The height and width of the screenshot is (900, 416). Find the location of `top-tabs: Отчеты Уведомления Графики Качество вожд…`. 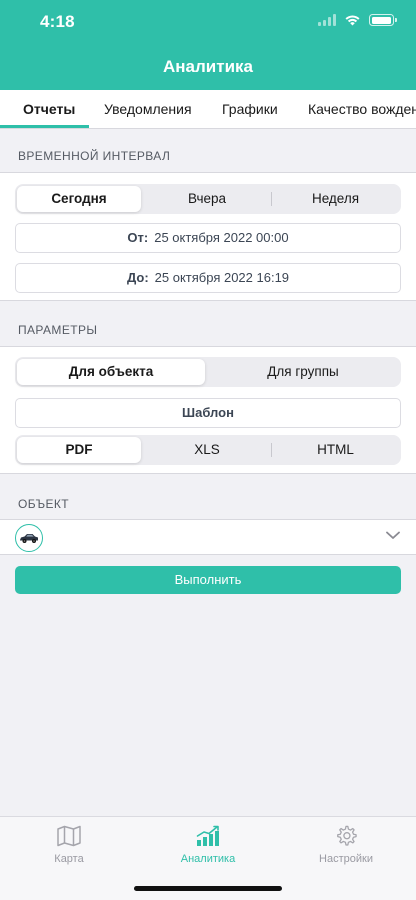

top-tabs: Отчеты Уведомления Графики Качество вожд… is located at coordinates (208, 109).